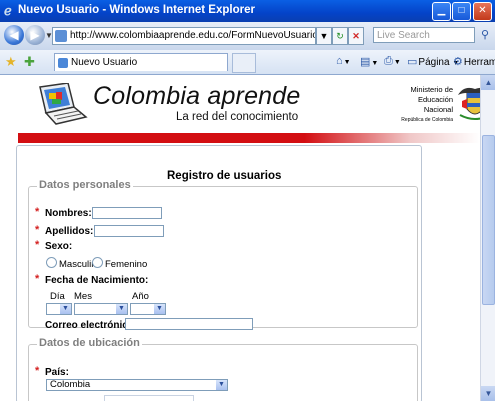  I want to click on forward-button: ▶, so click(35, 35).